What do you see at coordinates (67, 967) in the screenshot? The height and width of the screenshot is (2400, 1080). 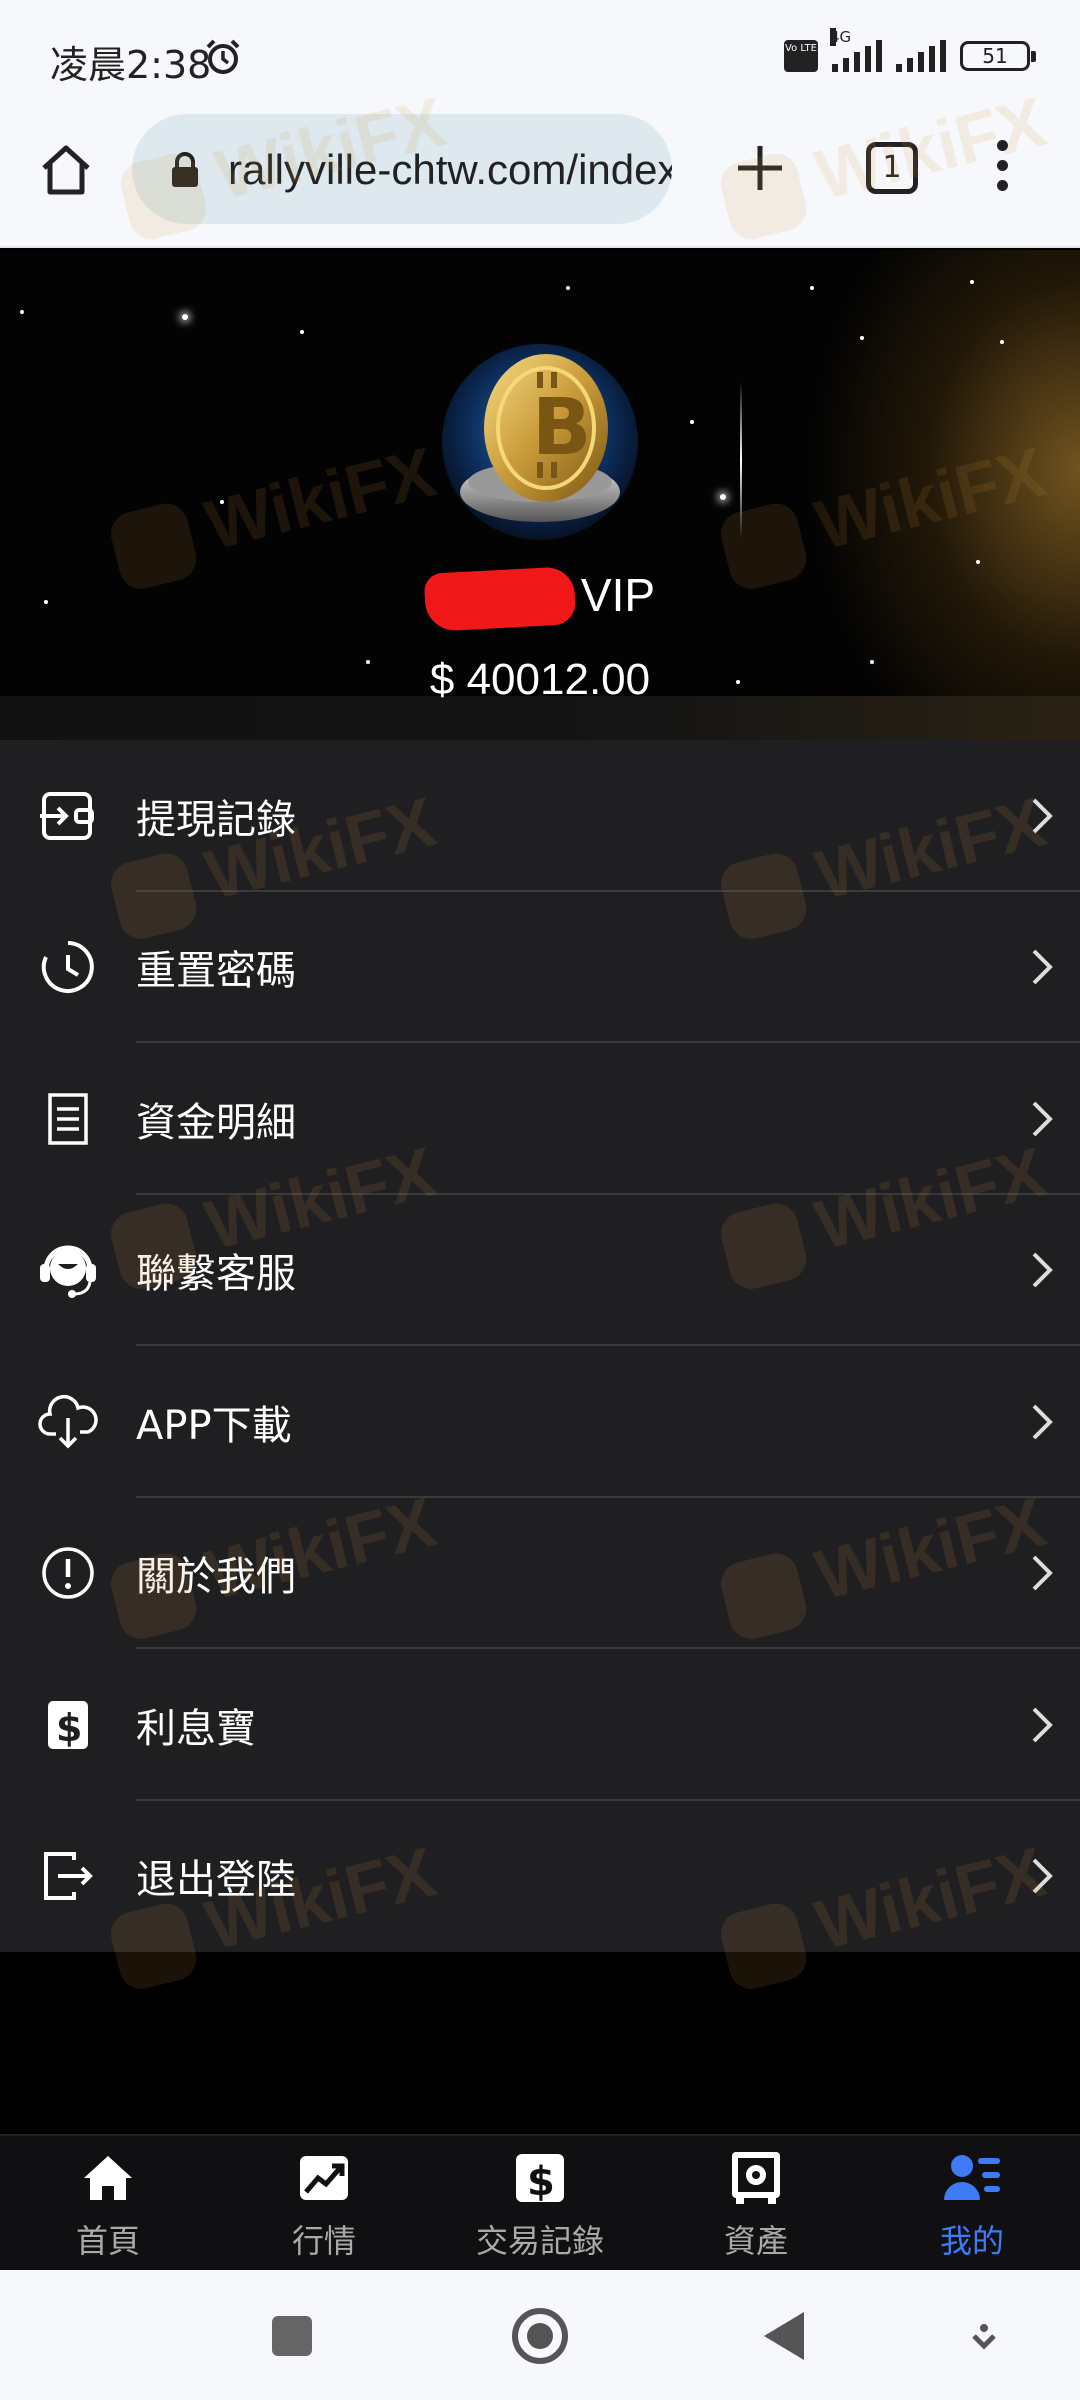 I see `clock-reset-icon` at bounding box center [67, 967].